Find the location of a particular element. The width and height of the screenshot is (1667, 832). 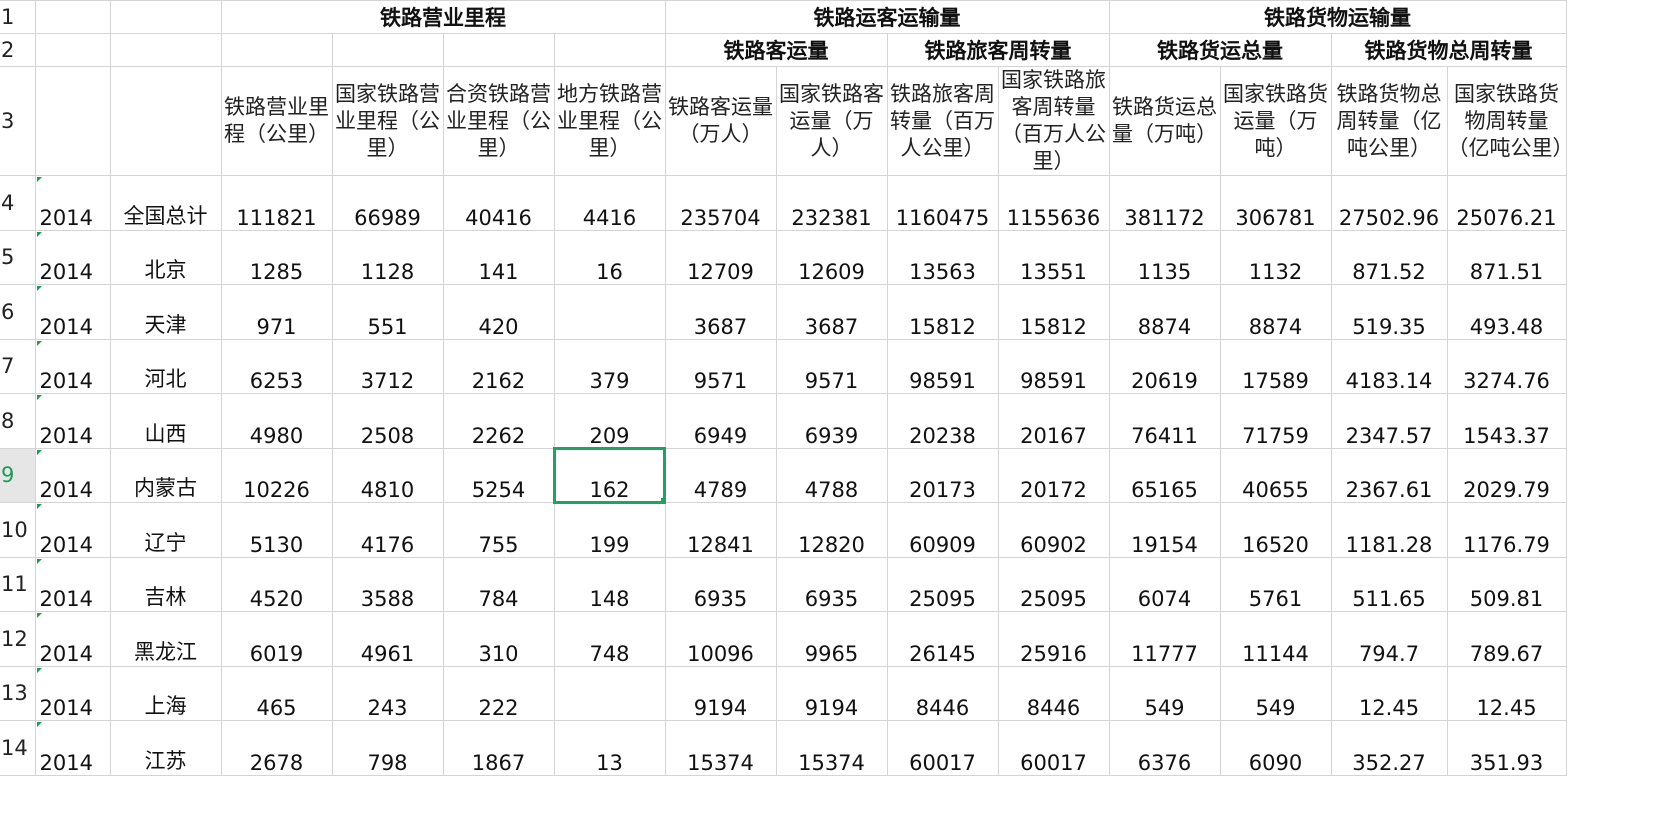

region-cell: 全国总计 is located at coordinates (165, 203).